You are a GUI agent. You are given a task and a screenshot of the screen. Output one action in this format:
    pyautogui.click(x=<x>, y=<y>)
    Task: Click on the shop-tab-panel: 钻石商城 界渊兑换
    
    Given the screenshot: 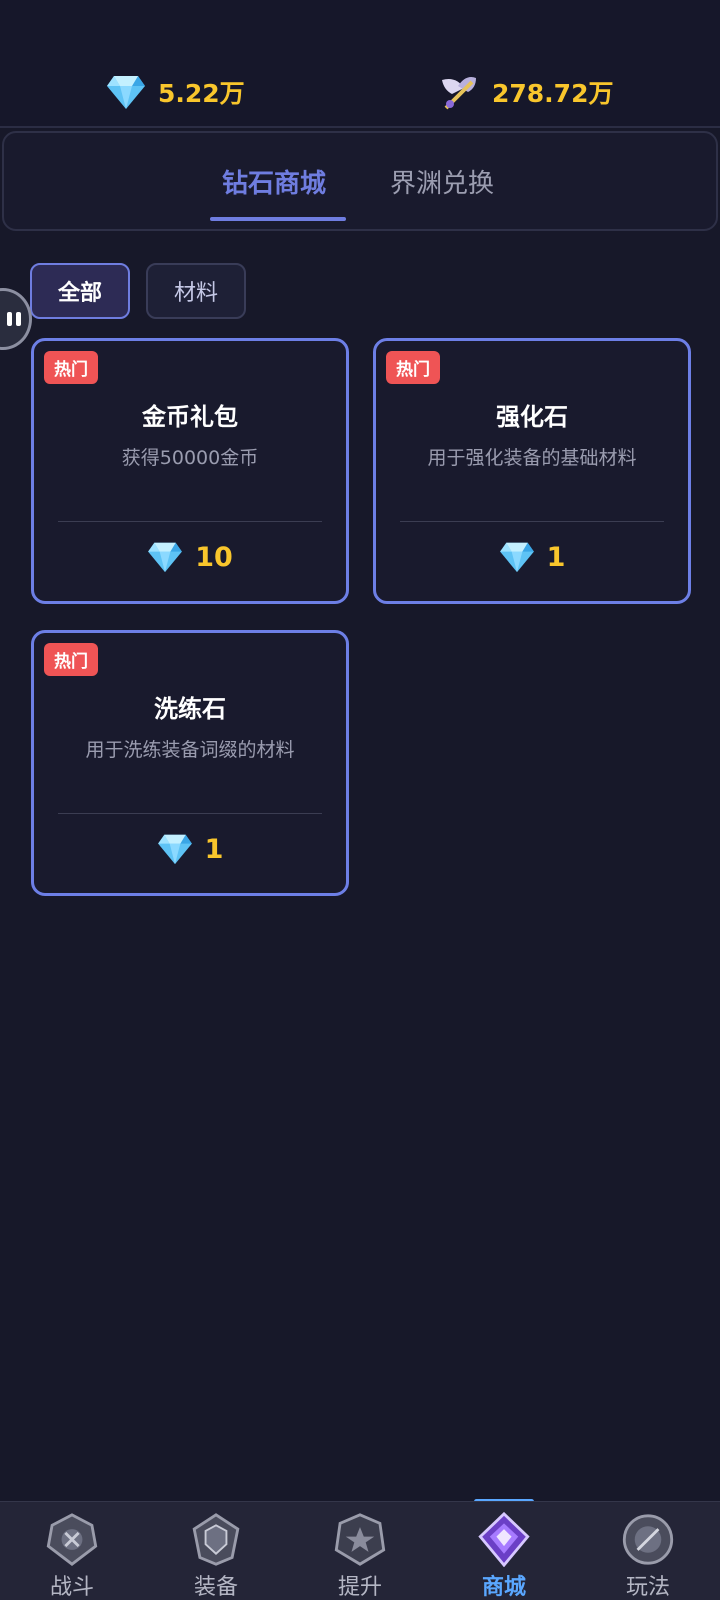 What is the action you would take?
    pyautogui.click(x=360, y=181)
    